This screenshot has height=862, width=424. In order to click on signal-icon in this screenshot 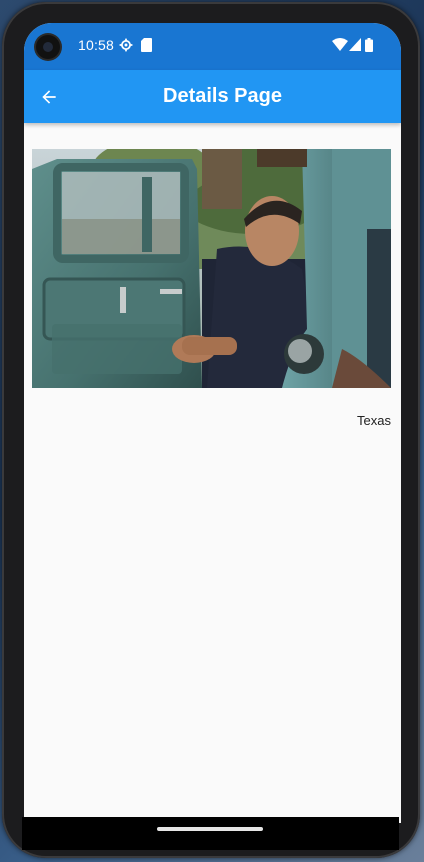, I will do `click(355, 44)`.